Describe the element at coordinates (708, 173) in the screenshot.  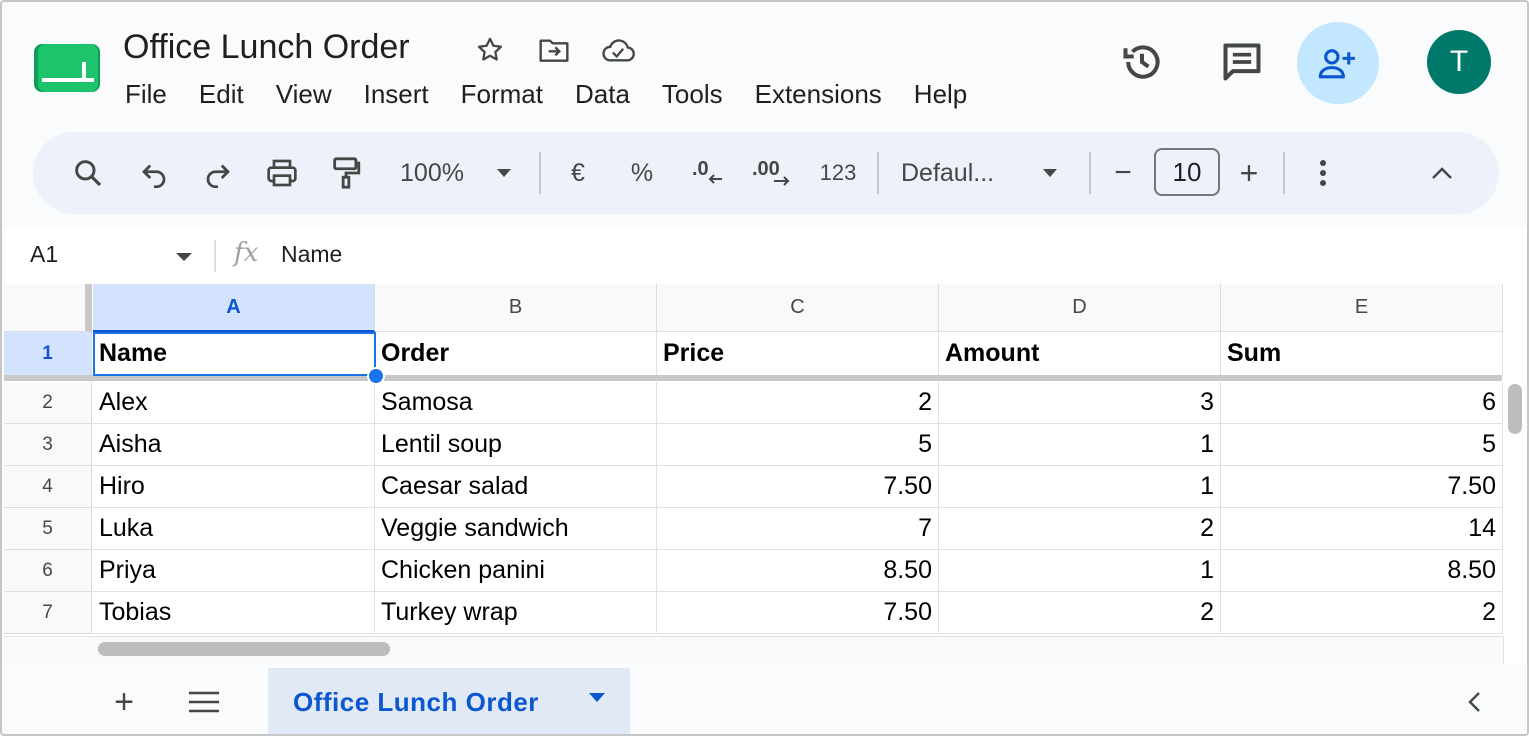
I see `decrease-decimal-button: .0` at that location.